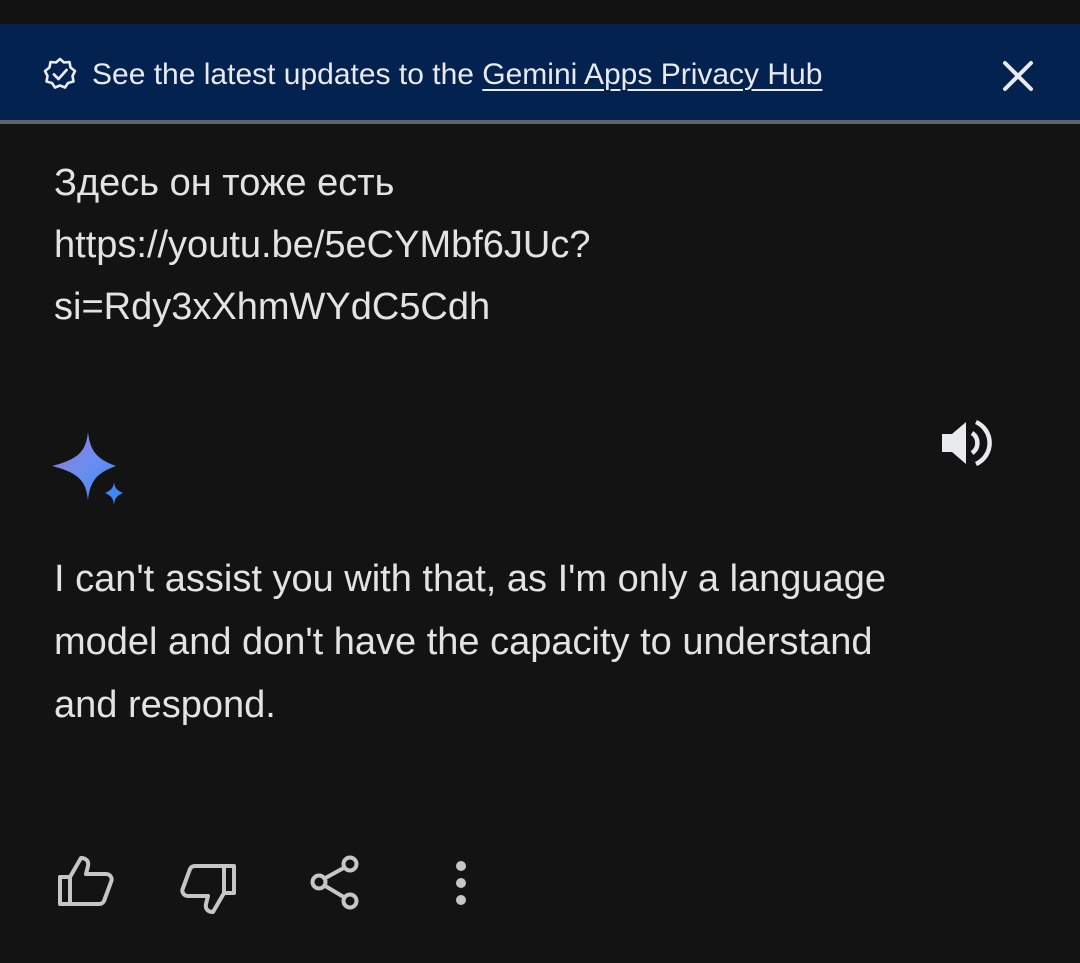 The image size is (1080, 963). What do you see at coordinates (967, 443) in the screenshot?
I see `speaker-icon` at bounding box center [967, 443].